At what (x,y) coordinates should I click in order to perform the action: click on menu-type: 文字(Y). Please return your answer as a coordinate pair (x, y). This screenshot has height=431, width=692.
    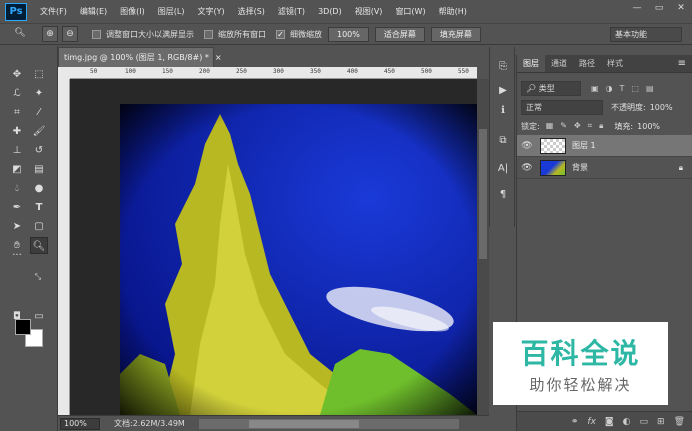
    Looking at the image, I should click on (210, 11).